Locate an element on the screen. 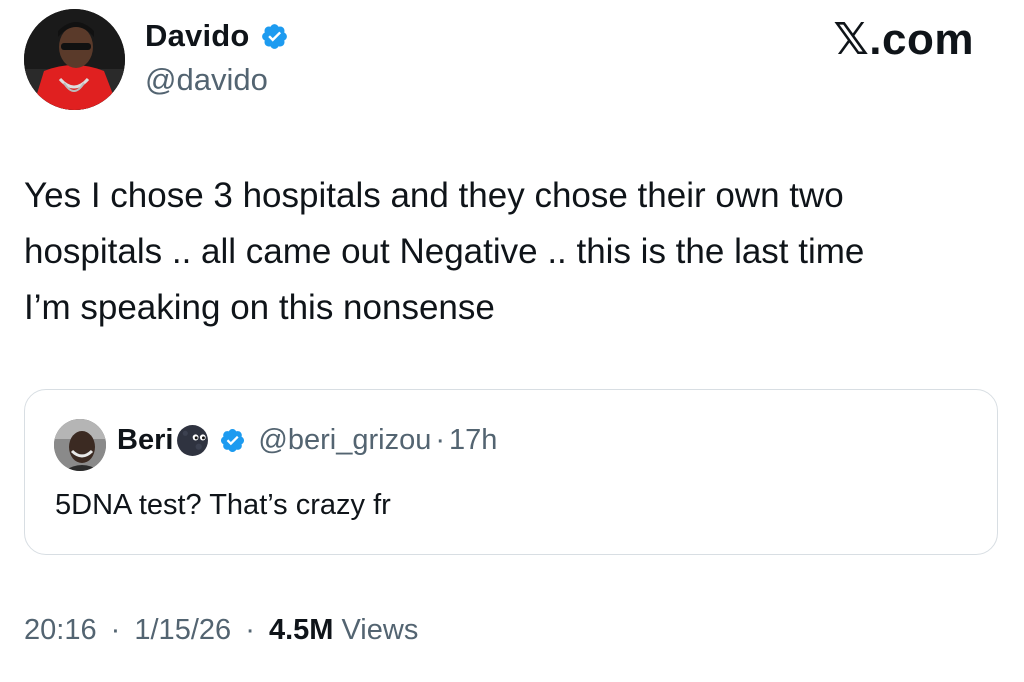 This screenshot has height=682, width=1024. quoted-author-avatar is located at coordinates (80, 445).